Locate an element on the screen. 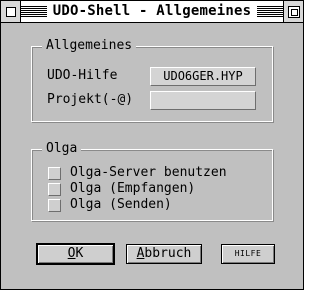 This screenshot has width=320, height=290. olga-empfangen-checkbox-row: Olga (Empfangen) is located at coordinates (158, 189).